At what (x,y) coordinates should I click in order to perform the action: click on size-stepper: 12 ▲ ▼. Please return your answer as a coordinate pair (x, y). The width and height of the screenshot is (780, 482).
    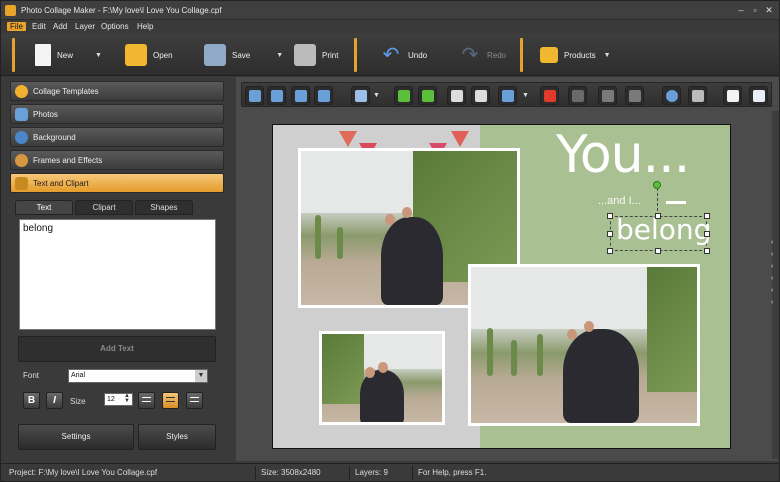
    Looking at the image, I should click on (118, 399).